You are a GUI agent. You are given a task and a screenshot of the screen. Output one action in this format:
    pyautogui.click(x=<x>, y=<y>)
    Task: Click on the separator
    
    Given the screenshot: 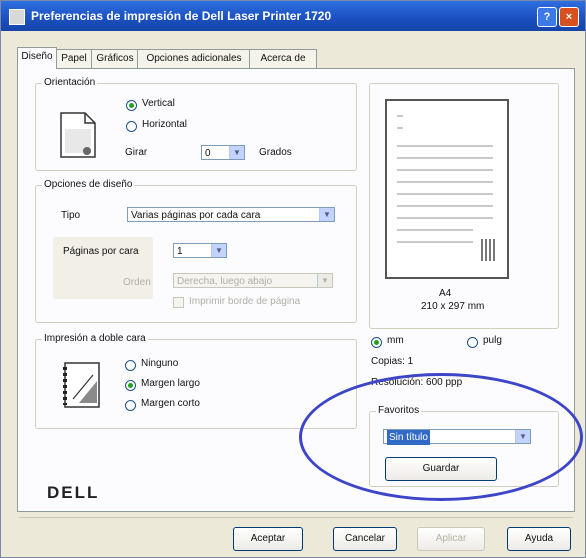 What is the action you would take?
    pyautogui.click(x=296, y=517)
    